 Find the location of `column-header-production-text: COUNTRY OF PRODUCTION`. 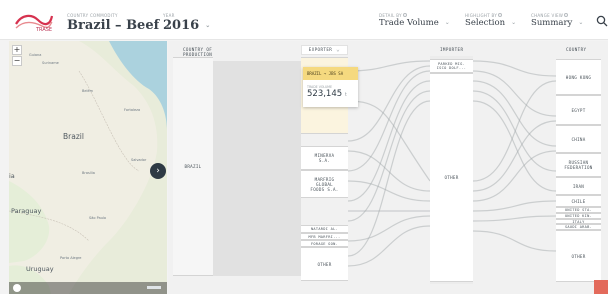

column-header-production-text: COUNTRY OF PRODUCTION is located at coordinates (198, 52).